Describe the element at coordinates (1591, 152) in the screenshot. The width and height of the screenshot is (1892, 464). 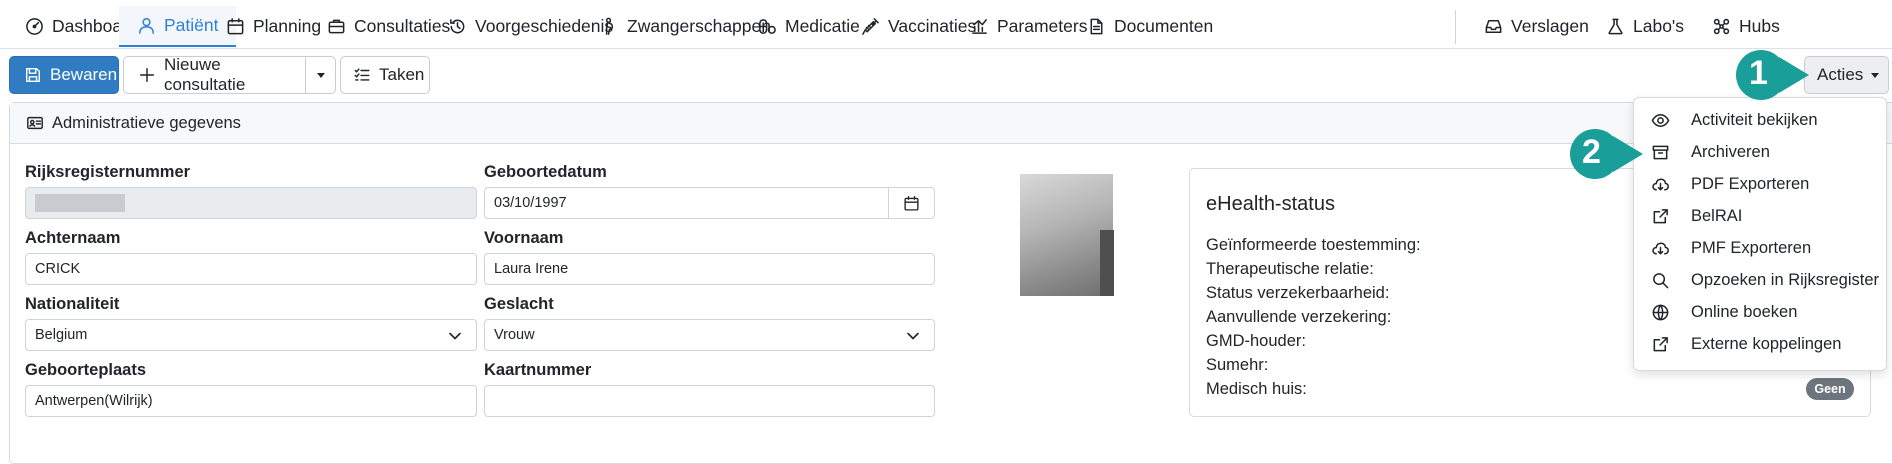
I see `callout-number: 2` at that location.